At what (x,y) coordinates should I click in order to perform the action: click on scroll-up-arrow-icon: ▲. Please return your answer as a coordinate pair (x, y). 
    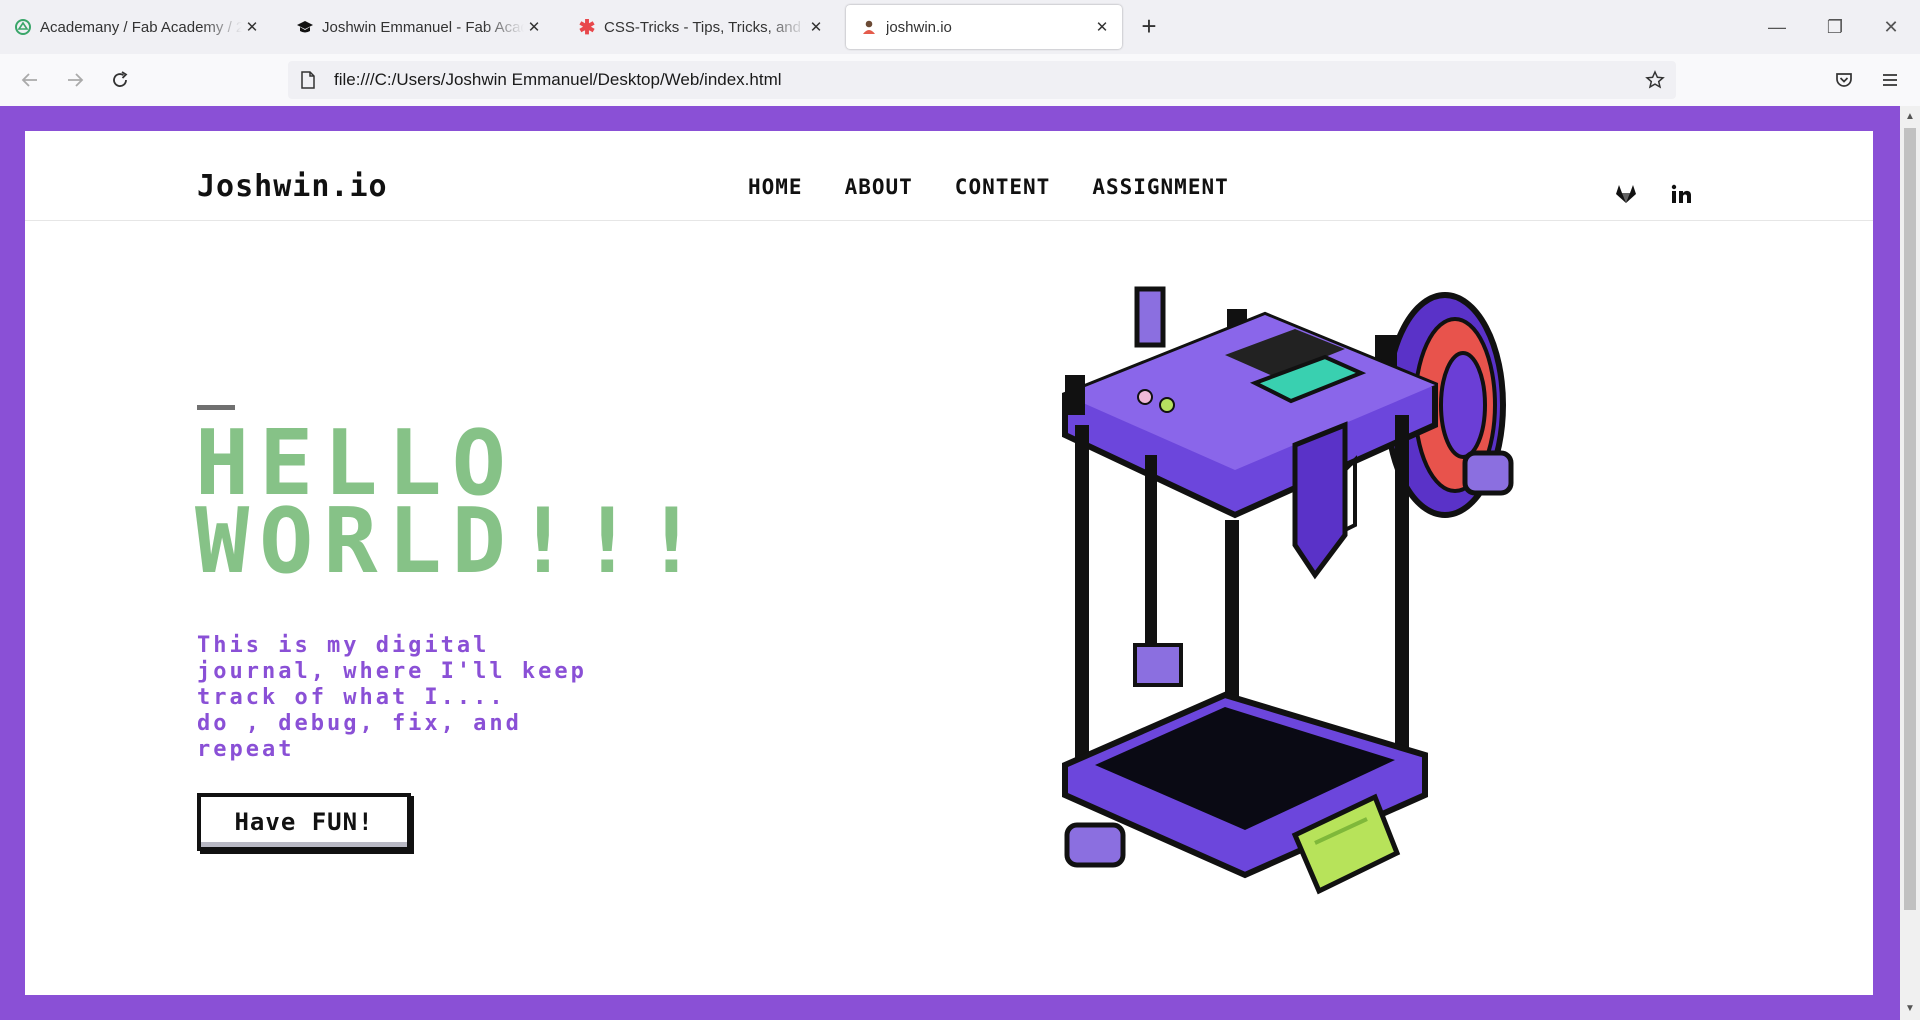
    Looking at the image, I should click on (1910, 117).